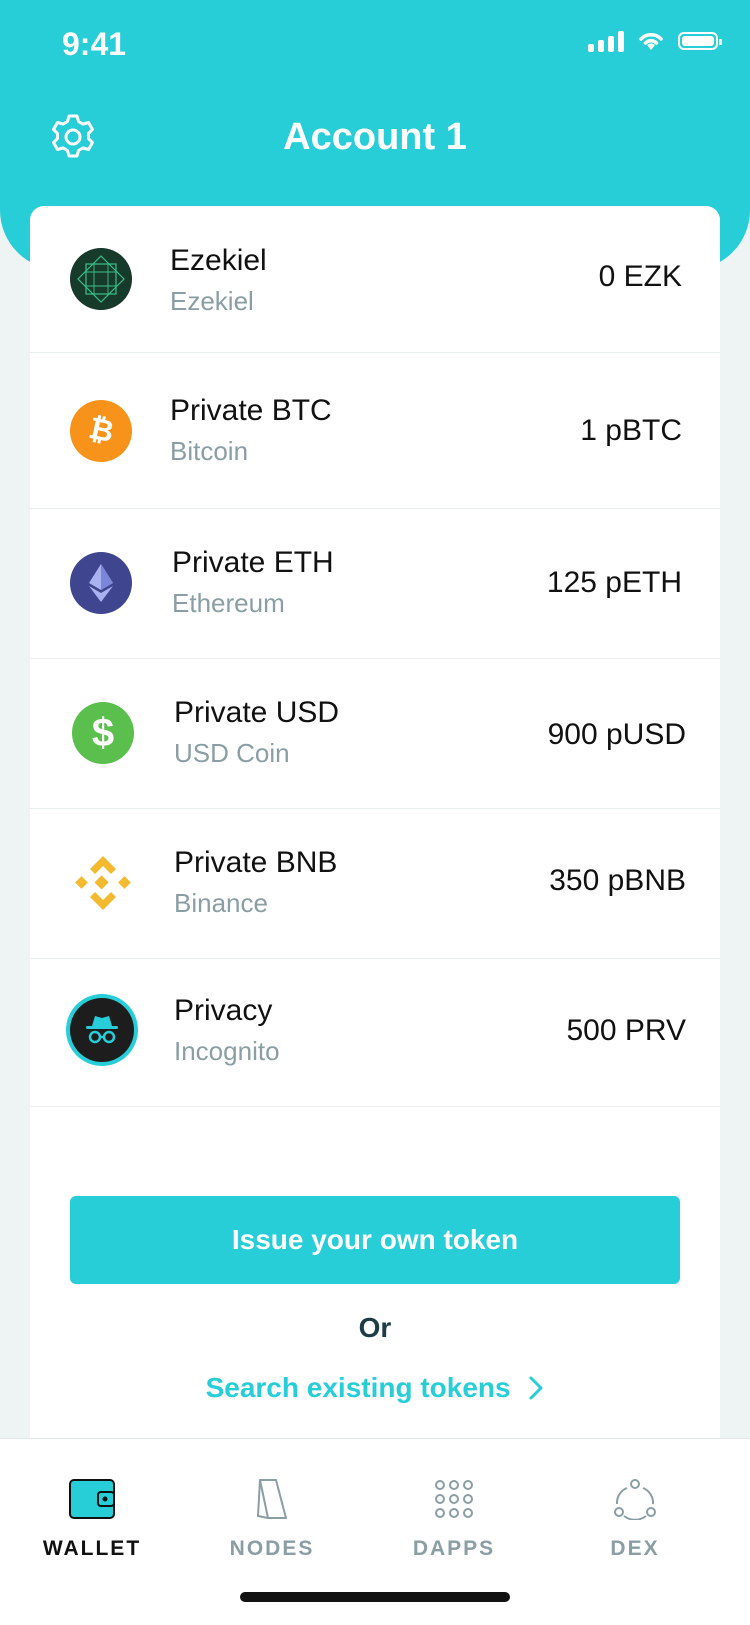 The width and height of the screenshot is (750, 1625). What do you see at coordinates (454, 1499) in the screenshot?
I see `dapps-icon` at bounding box center [454, 1499].